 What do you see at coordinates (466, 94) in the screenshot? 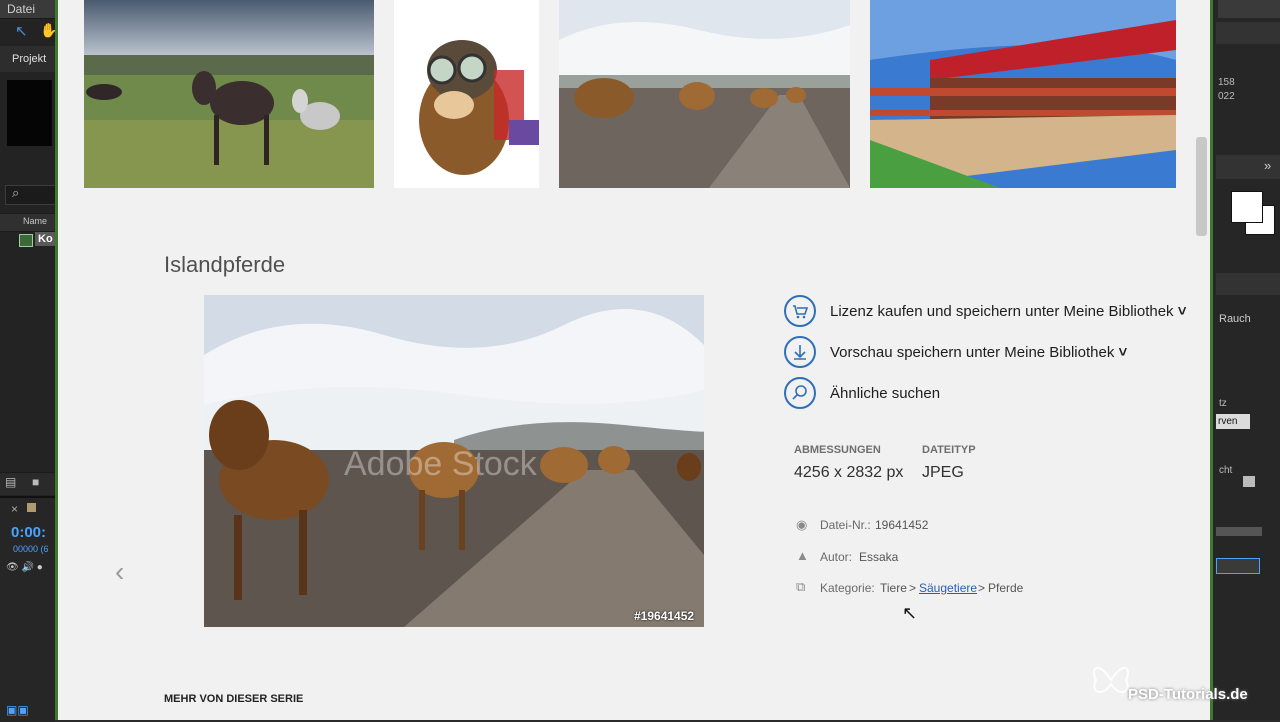
I see `thumbnail-plush-toy` at bounding box center [466, 94].